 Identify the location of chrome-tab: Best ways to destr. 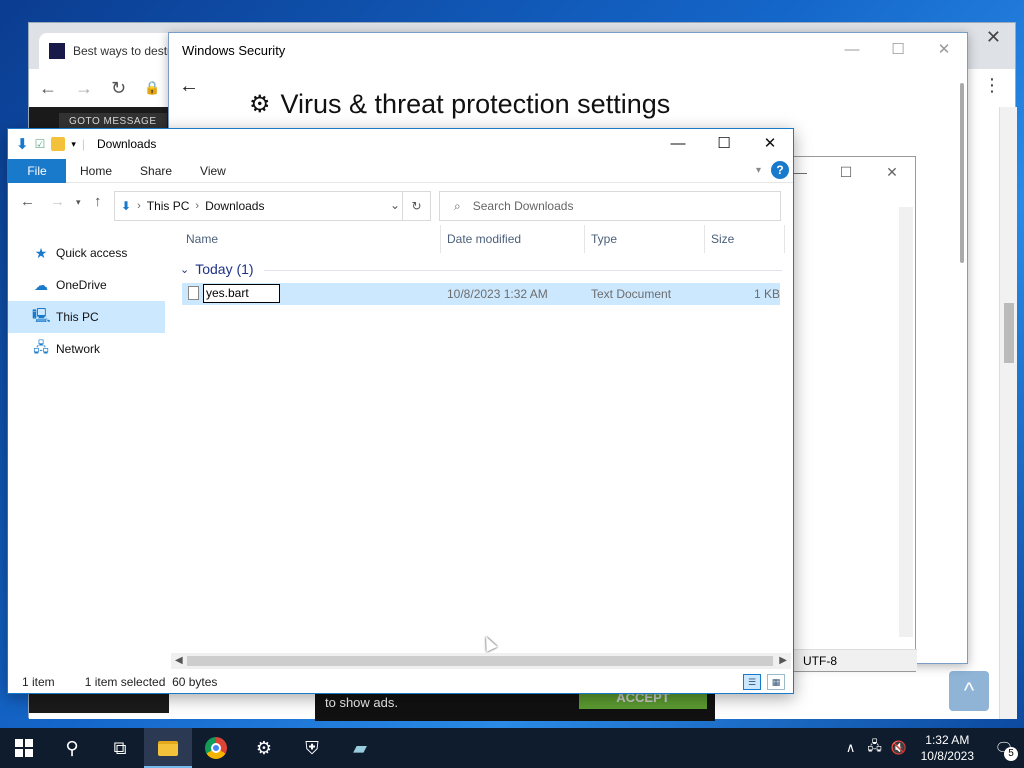
(114, 51).